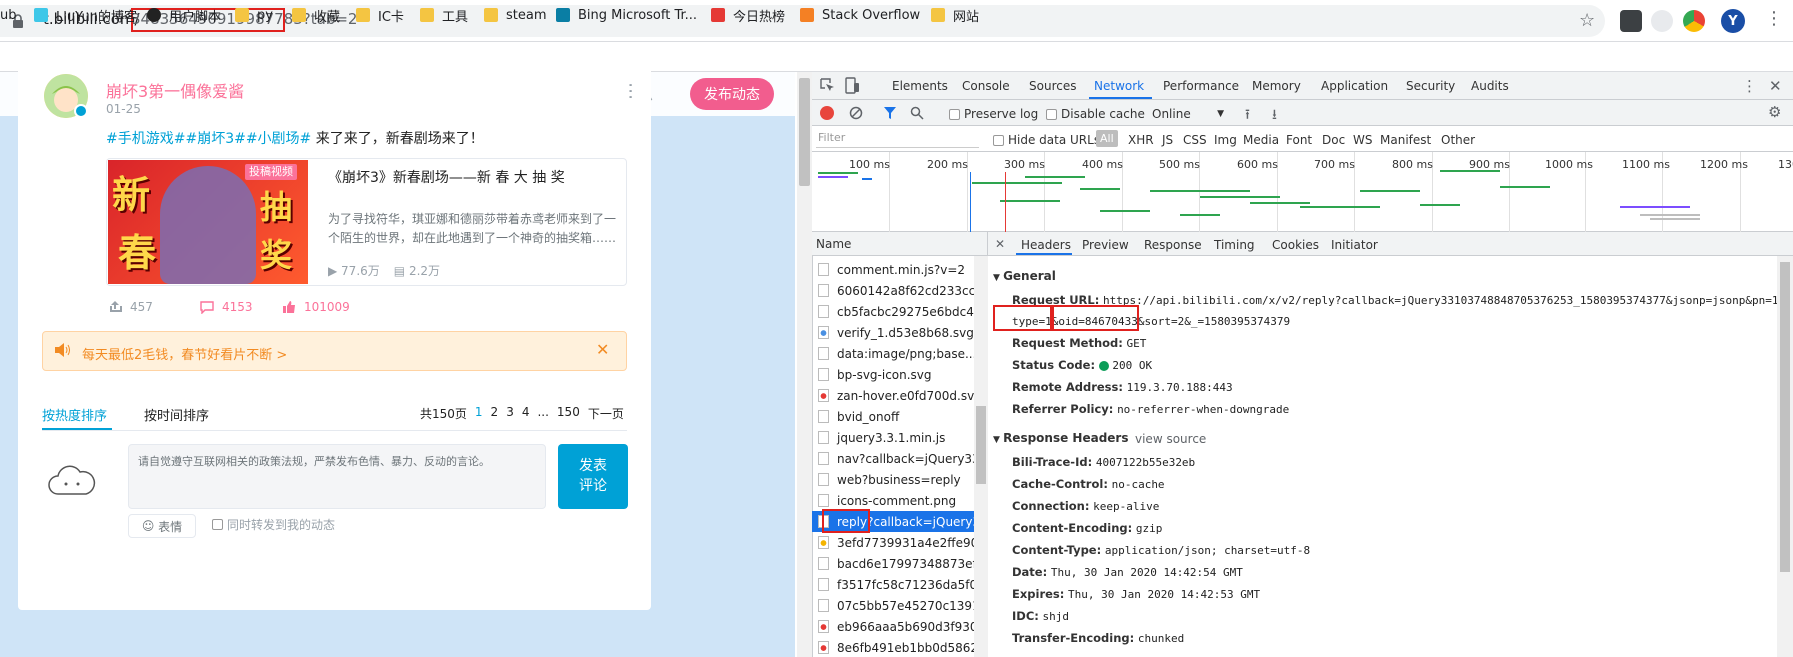  What do you see at coordinates (593, 476) in the screenshot?
I see `submit-comment-button: 发表 评论` at bounding box center [593, 476].